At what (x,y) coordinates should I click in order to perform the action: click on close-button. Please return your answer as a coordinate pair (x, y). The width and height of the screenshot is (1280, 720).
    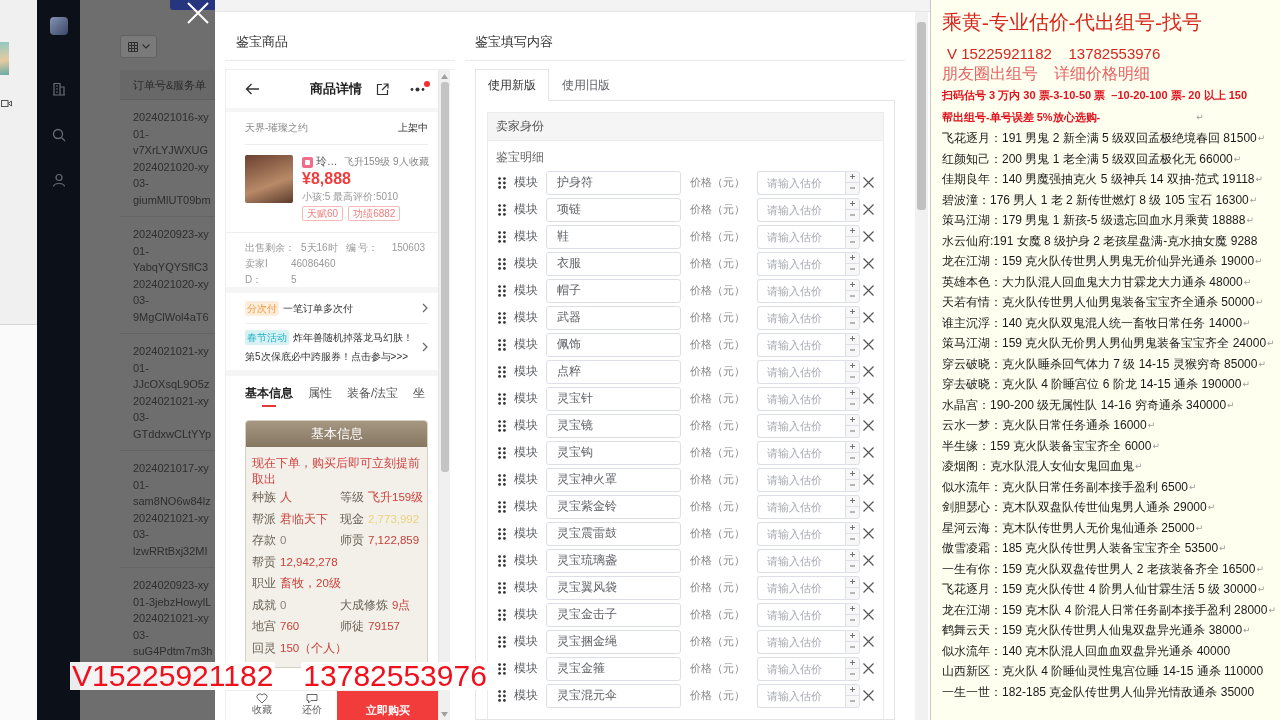
    Looking at the image, I should click on (198, 13).